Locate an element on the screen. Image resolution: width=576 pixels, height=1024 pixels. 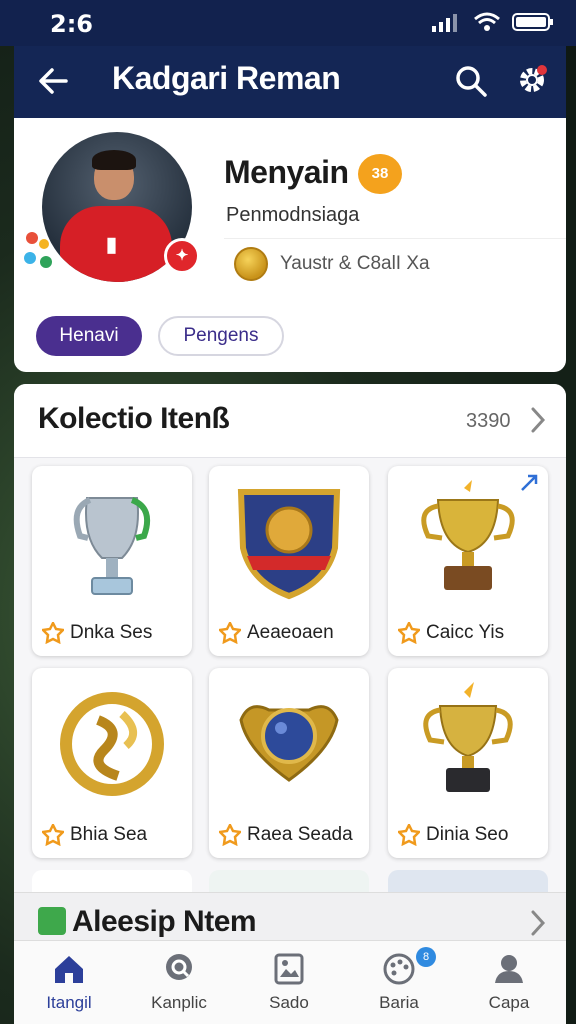
status-bar: 2:6 is located at coordinates (288, 23).